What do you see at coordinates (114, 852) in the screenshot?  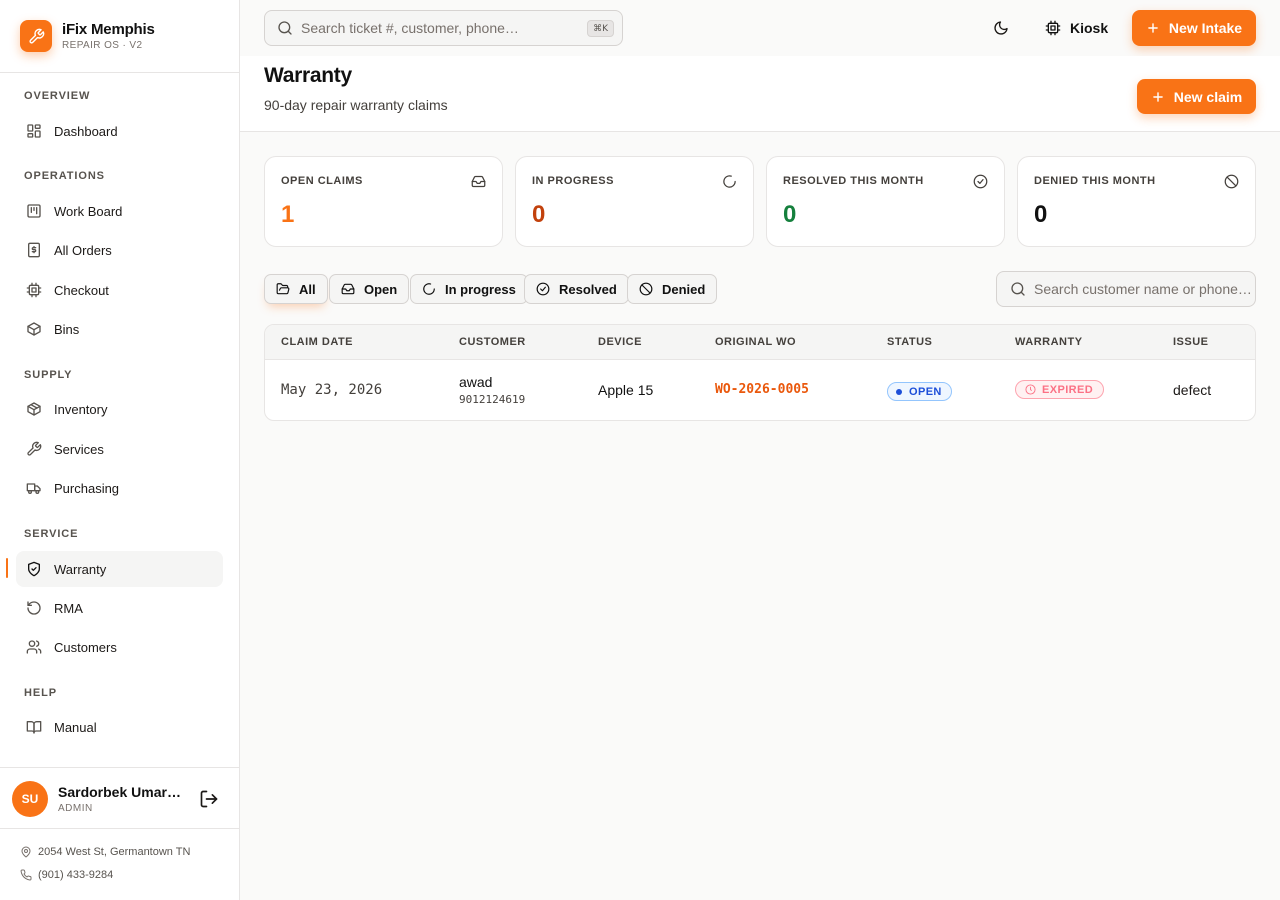 I see `address-text: 2054 West St, Germantown TN` at bounding box center [114, 852].